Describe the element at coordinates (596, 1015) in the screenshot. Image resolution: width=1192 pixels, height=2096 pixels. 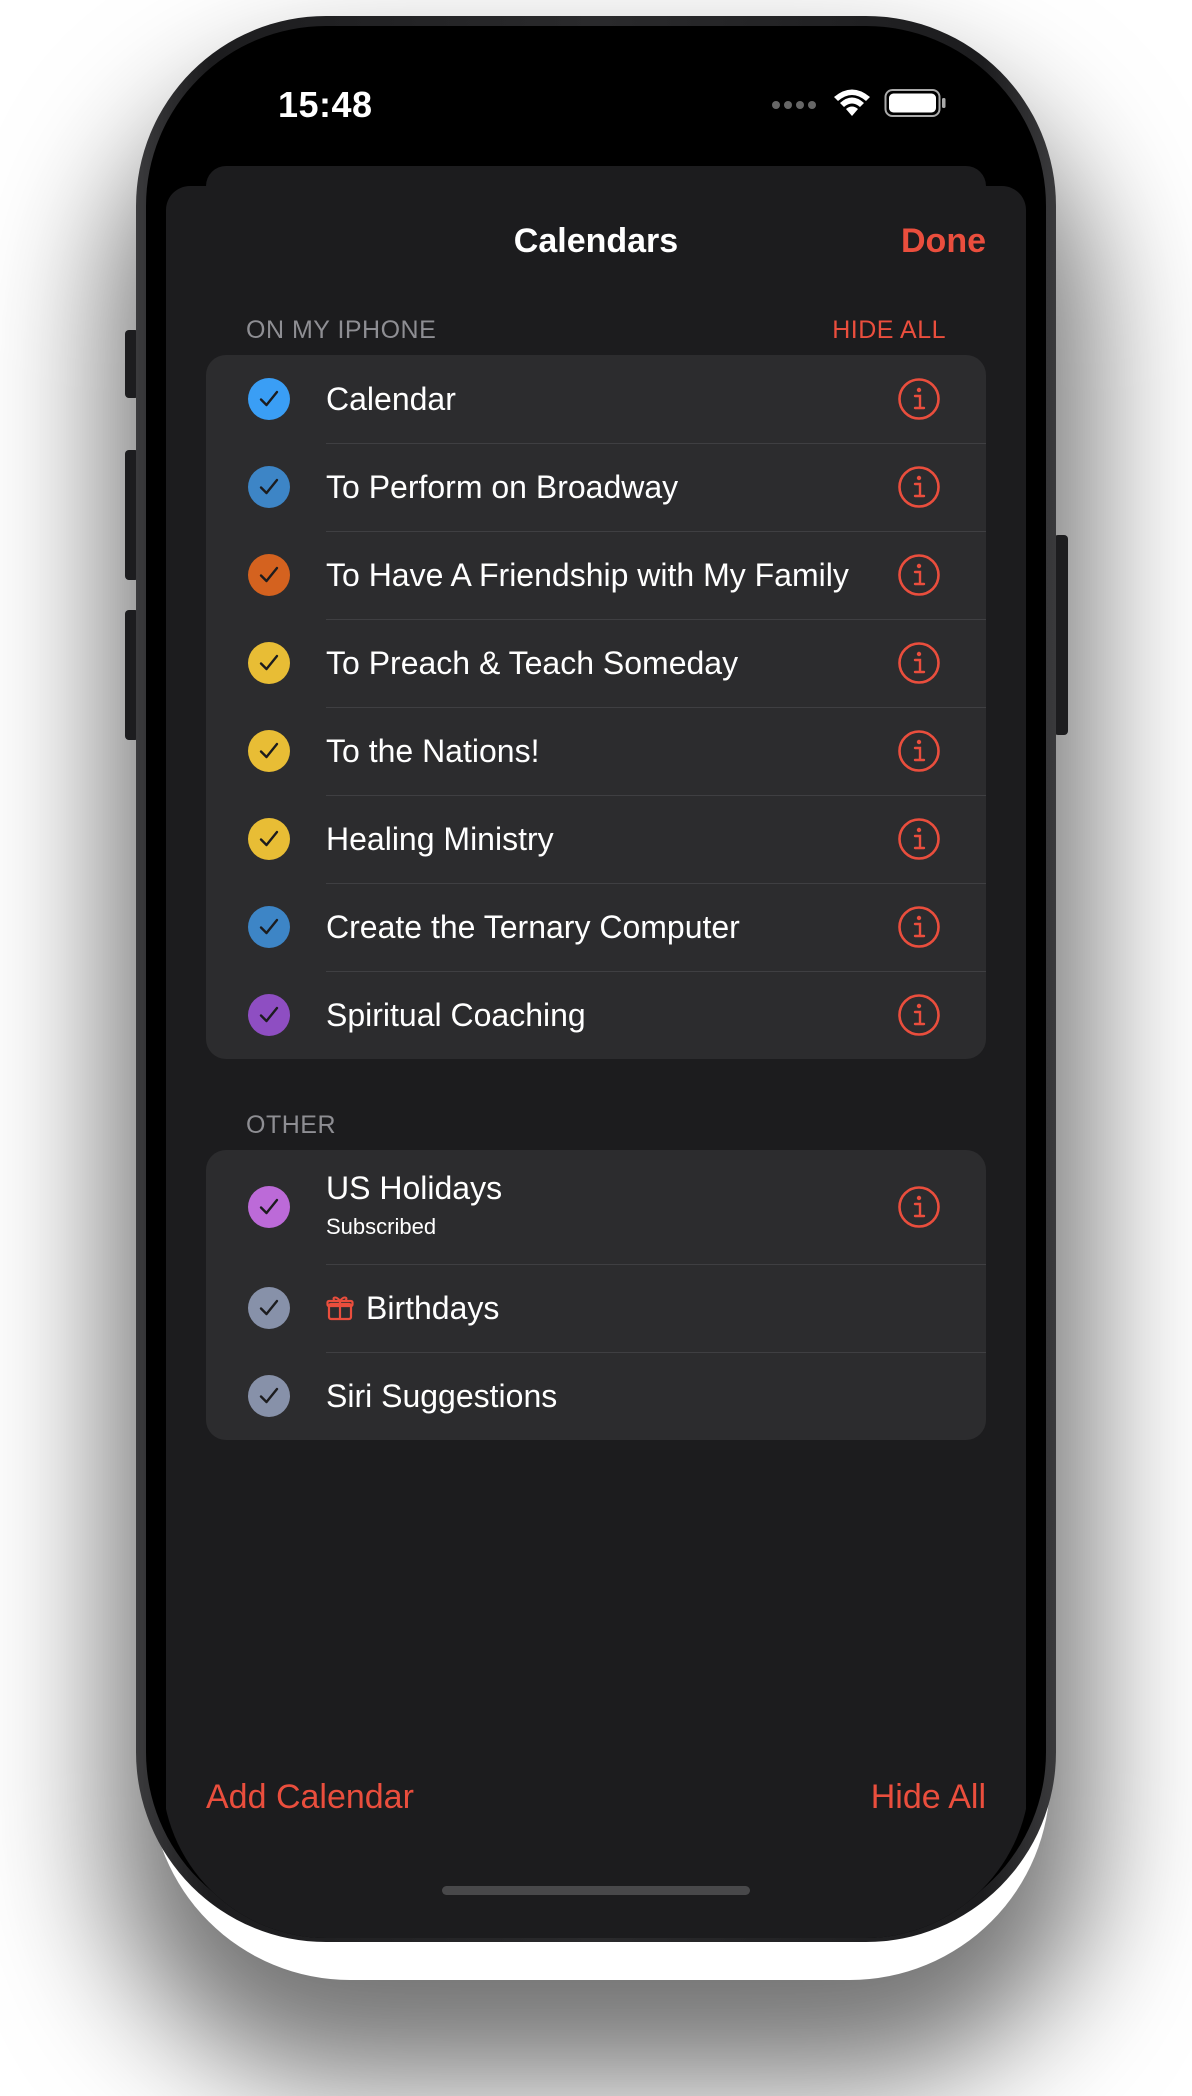
I see `calendar-row: Spiritual Coaching` at that location.